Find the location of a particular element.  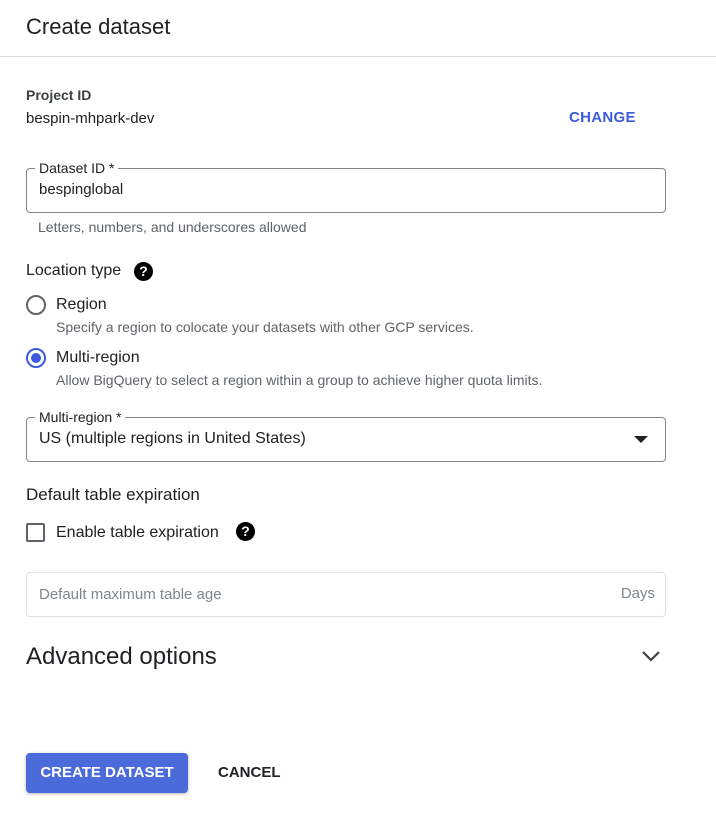

max-table-age-suffix: Days is located at coordinates (637, 593).